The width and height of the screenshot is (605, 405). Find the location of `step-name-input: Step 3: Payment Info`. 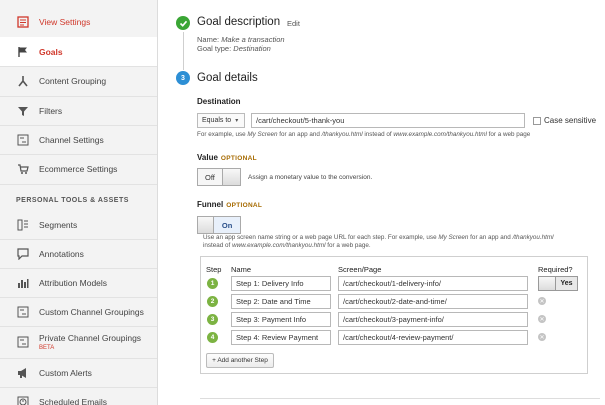

step-name-input: Step 3: Payment Info is located at coordinates (281, 319).